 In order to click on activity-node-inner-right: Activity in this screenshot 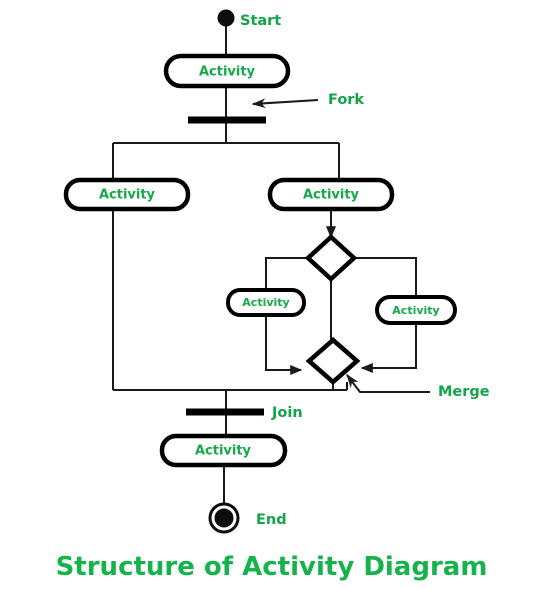, I will do `click(416, 310)`.